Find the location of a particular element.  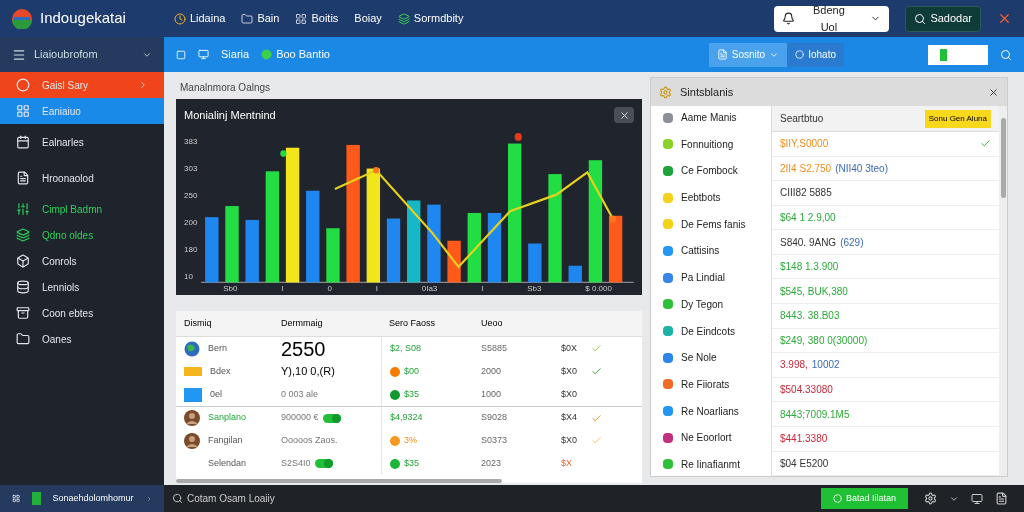

toolbar-link: Siaria is located at coordinates (235, 54).